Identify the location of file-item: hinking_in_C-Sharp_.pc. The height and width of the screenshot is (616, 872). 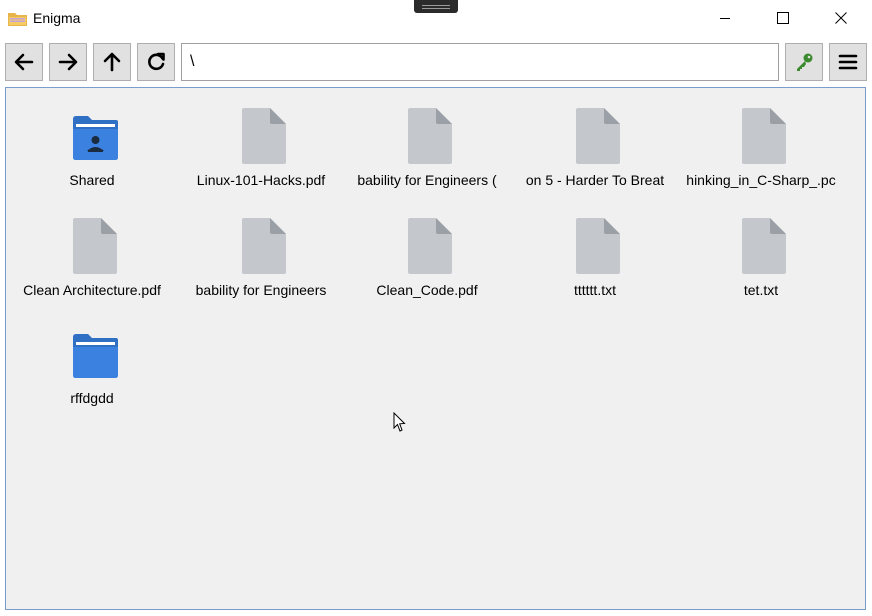
(761, 138).